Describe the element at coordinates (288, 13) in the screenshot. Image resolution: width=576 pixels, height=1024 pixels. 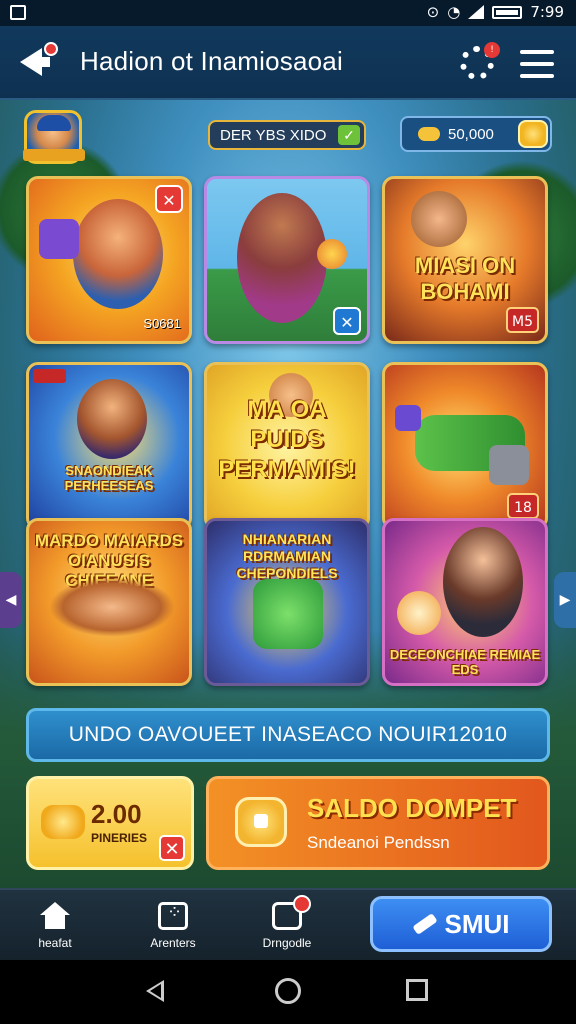
I see `status-bar: ⊙ ◔ 7:99` at that location.